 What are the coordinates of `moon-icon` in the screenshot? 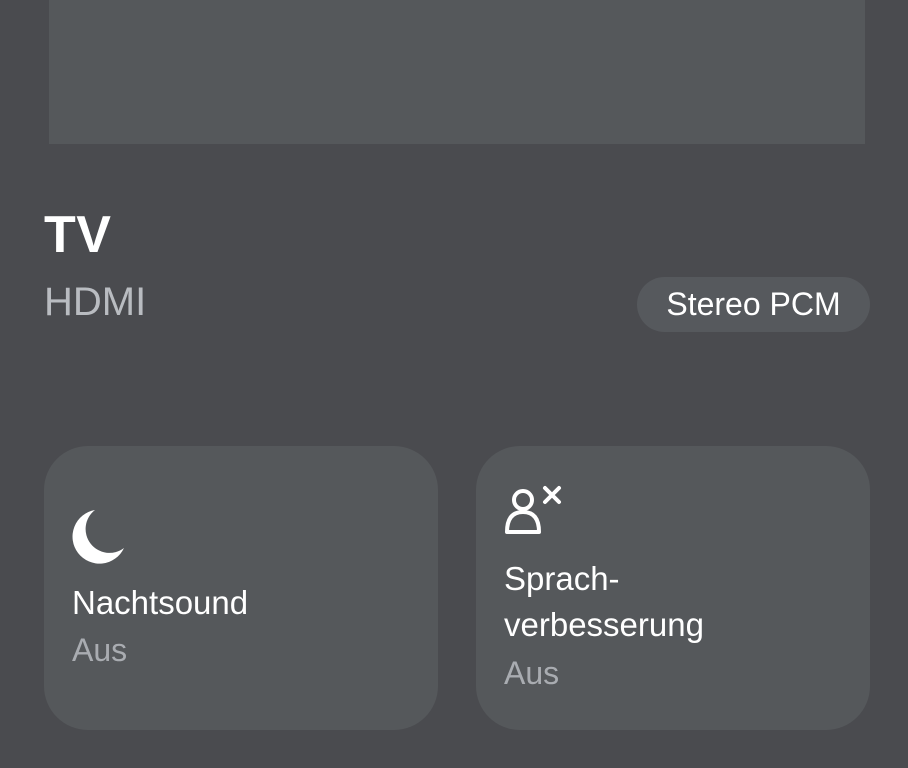 It's located at (98, 537).